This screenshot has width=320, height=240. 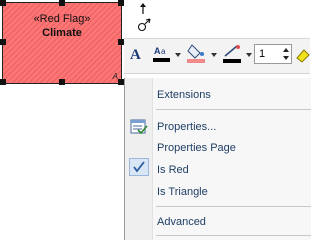 I want to click on fill-color-dropdown-icon, so click(x=214, y=55).